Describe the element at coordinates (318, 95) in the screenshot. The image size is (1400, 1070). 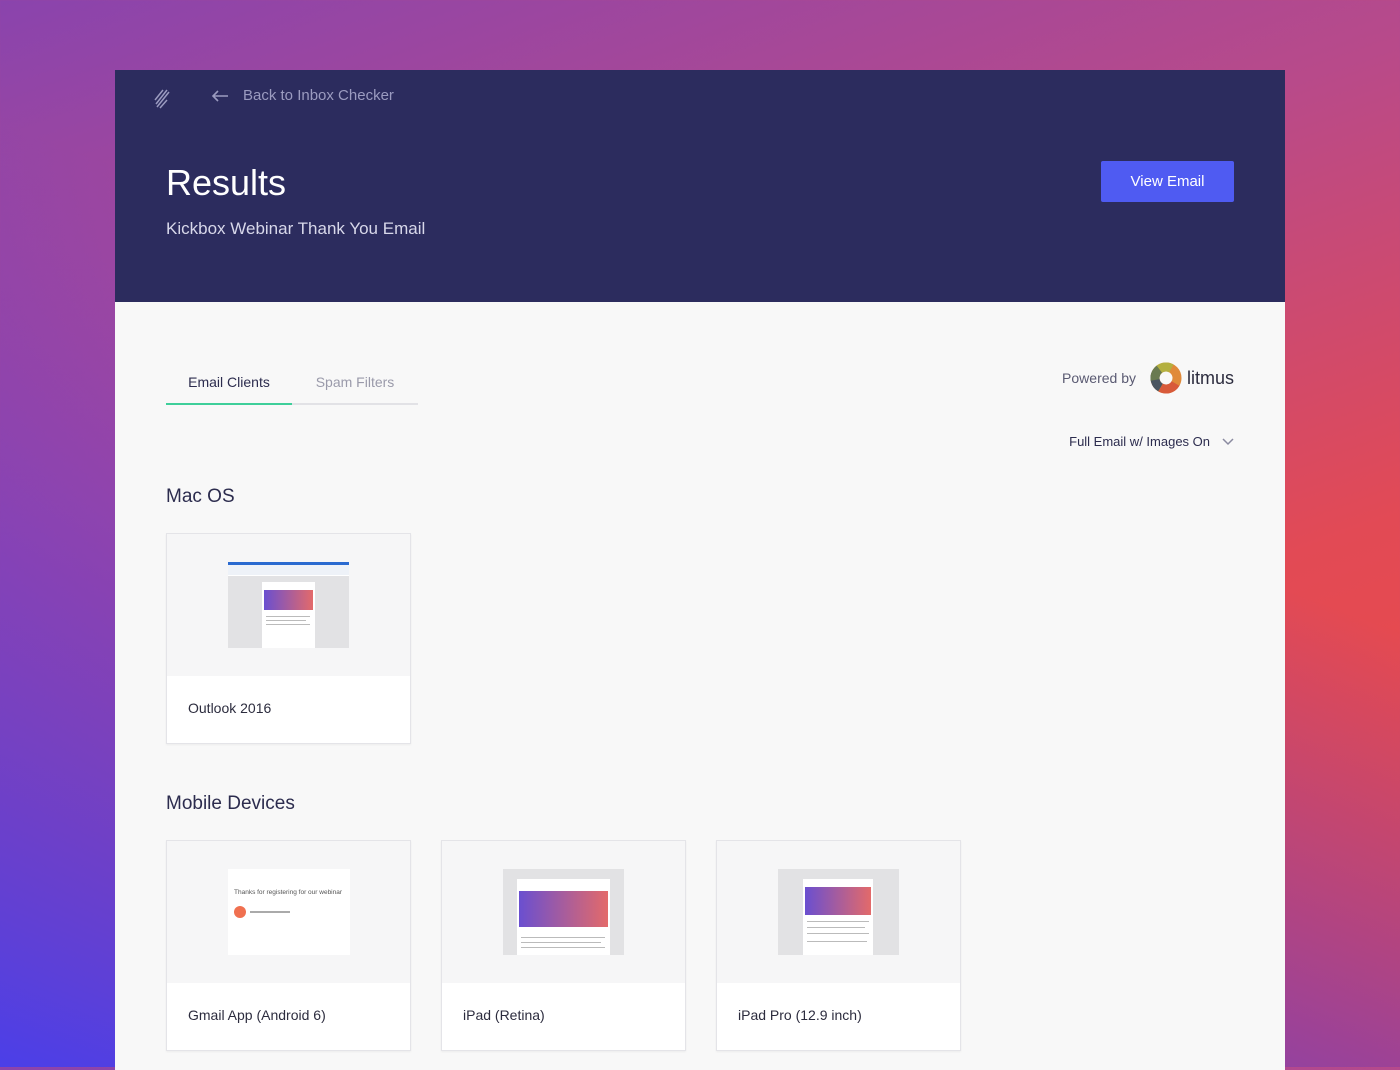
I see `back-label: Back to Inbox Checker` at that location.